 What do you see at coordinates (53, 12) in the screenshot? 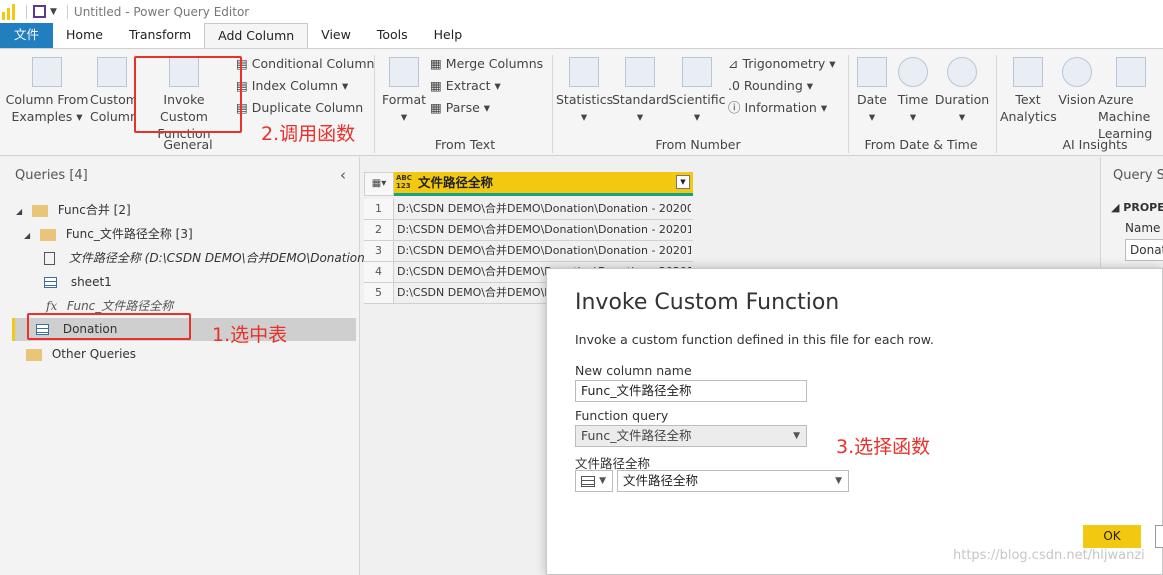
I see `quick-access-dropdown-icon: ▼` at bounding box center [53, 12].